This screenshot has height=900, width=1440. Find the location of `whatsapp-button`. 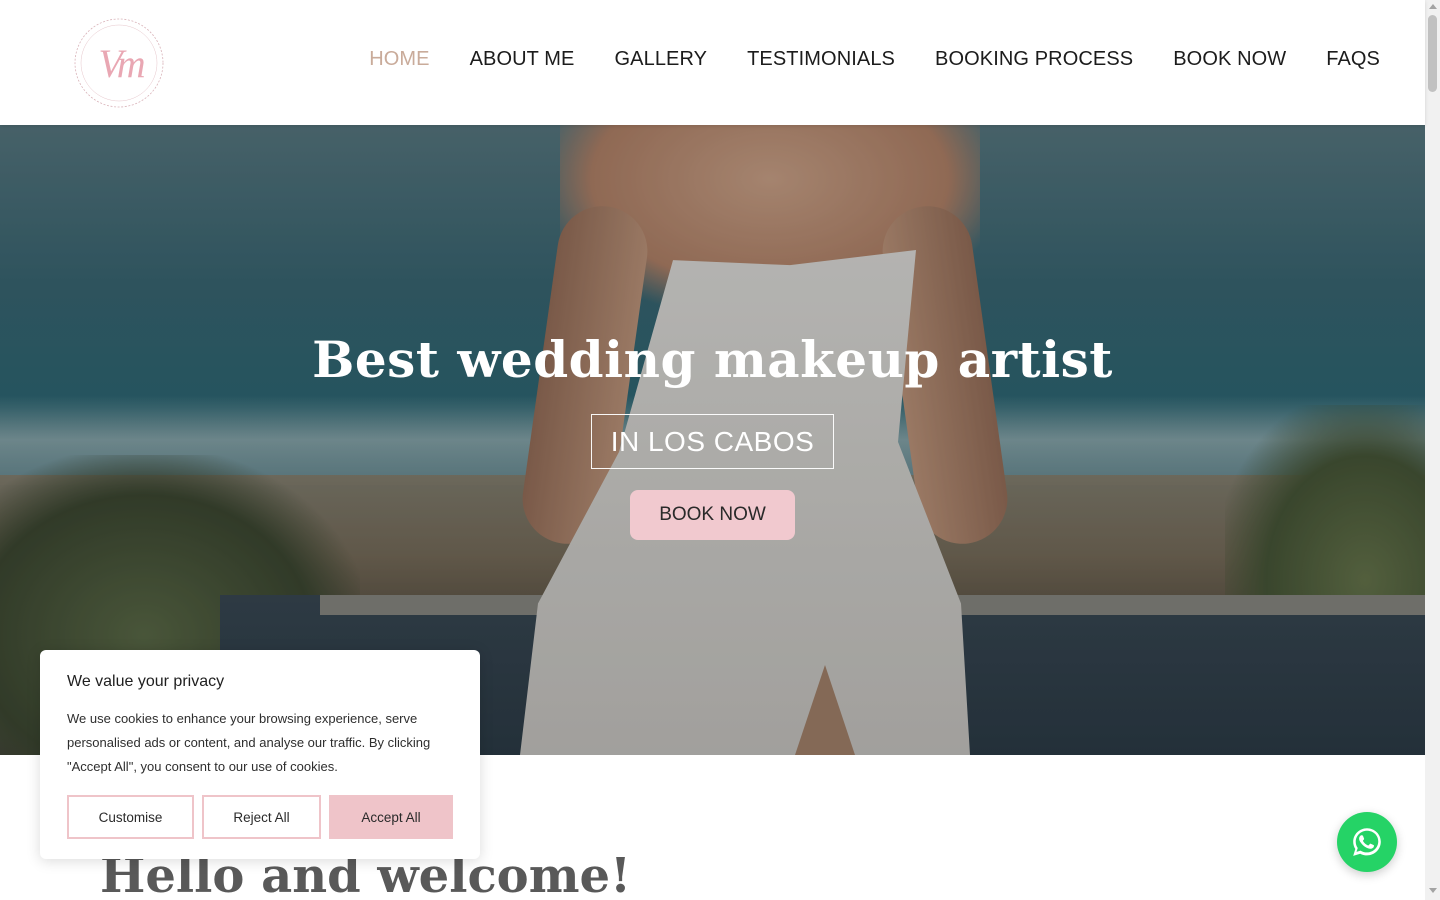

whatsapp-button is located at coordinates (1367, 842).